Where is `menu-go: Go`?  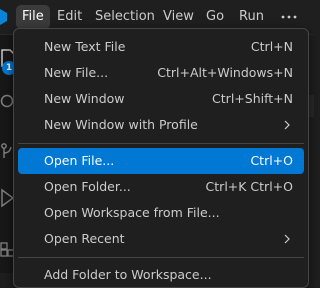
menu-go: Go is located at coordinates (215, 17).